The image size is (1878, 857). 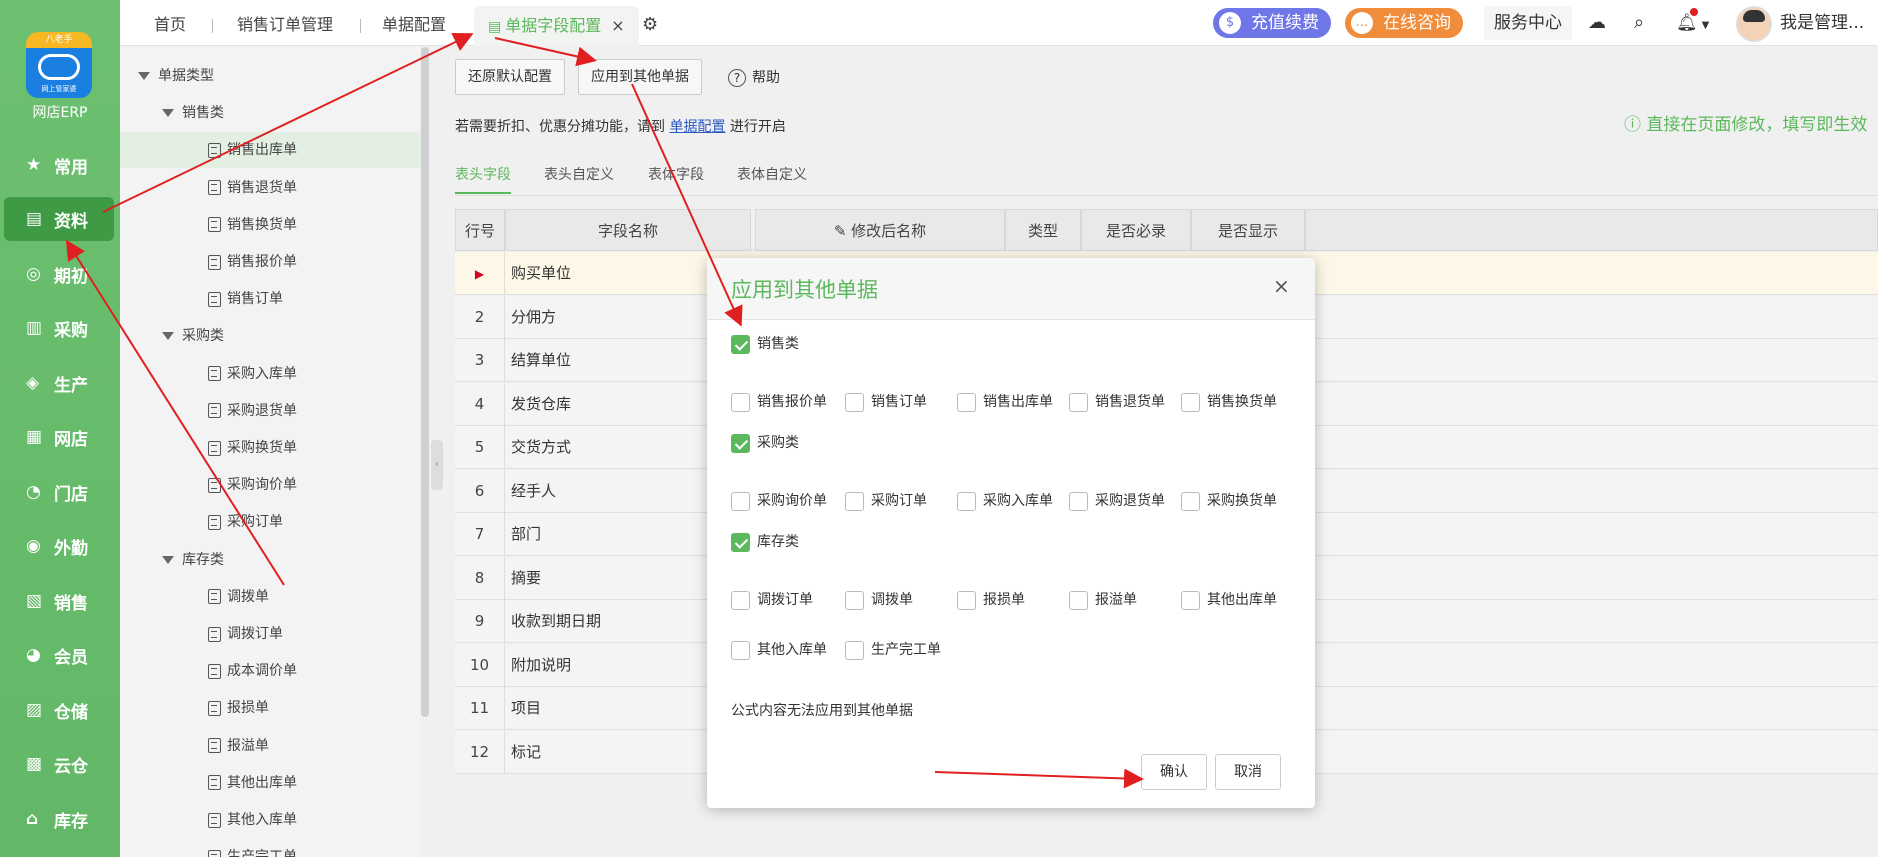 What do you see at coordinates (480, 752) in the screenshot?
I see `row-number: 12` at bounding box center [480, 752].